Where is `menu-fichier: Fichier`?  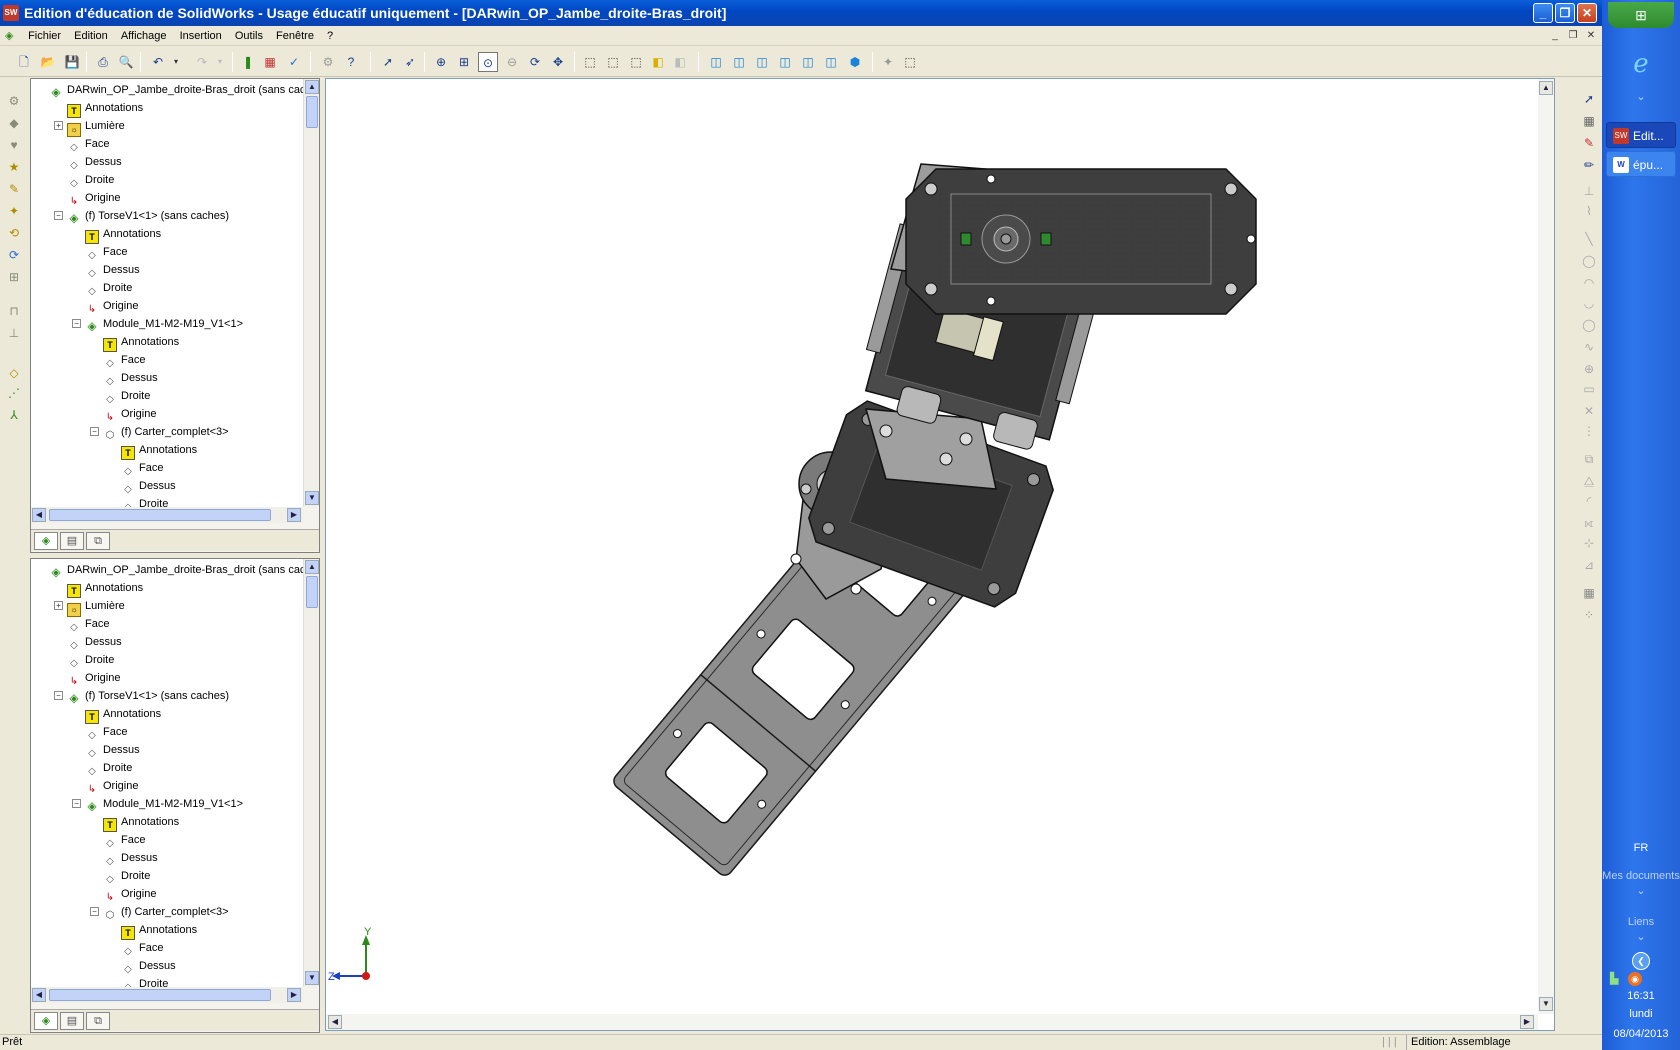
menu-fichier: Fichier is located at coordinates (44, 36).